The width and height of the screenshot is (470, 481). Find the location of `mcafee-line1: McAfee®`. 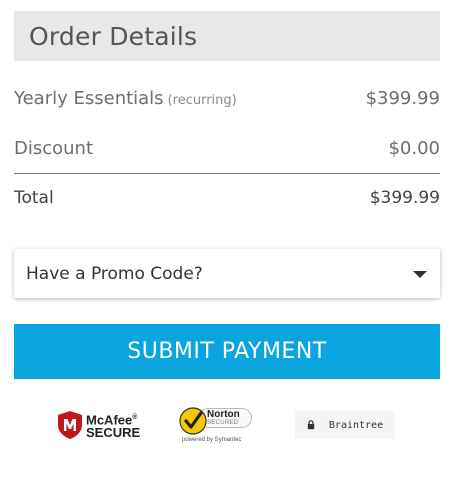

mcafee-line1: McAfee® is located at coordinates (113, 418).